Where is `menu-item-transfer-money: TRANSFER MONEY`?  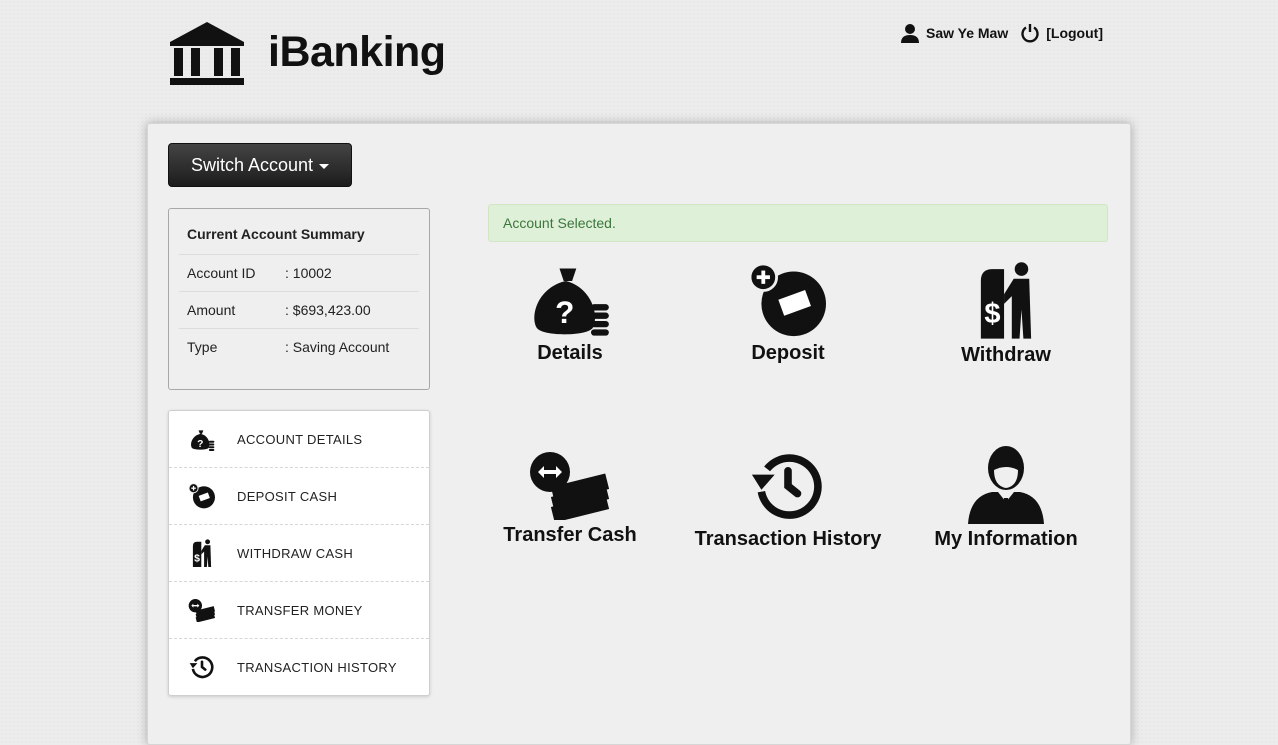 menu-item-transfer-money: TRANSFER MONEY is located at coordinates (299, 610).